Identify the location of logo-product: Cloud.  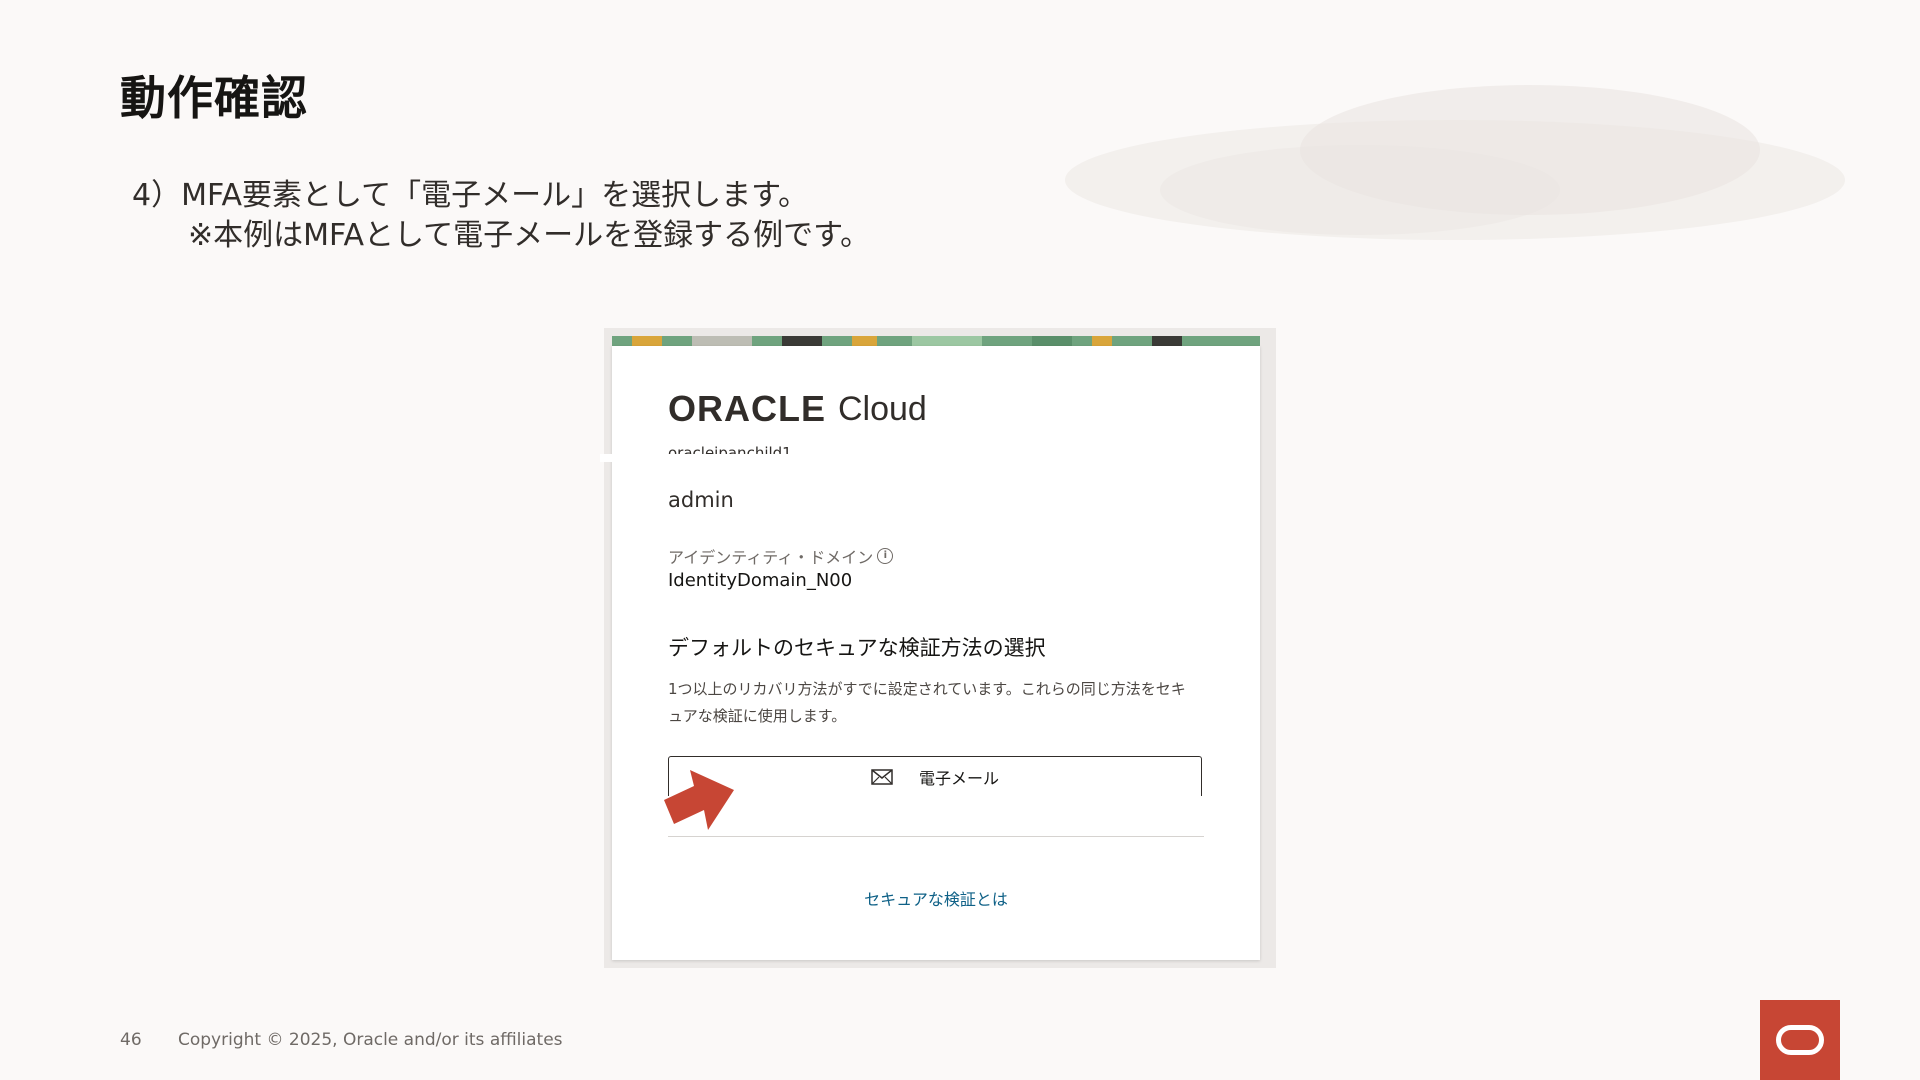
(882, 408).